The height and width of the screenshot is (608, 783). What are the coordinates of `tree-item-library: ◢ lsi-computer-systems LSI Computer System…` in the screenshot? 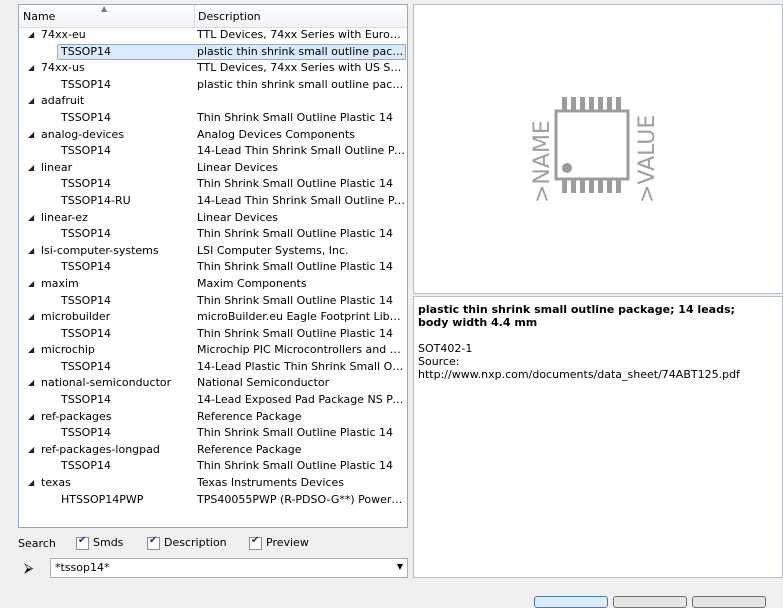 It's located at (213, 251).